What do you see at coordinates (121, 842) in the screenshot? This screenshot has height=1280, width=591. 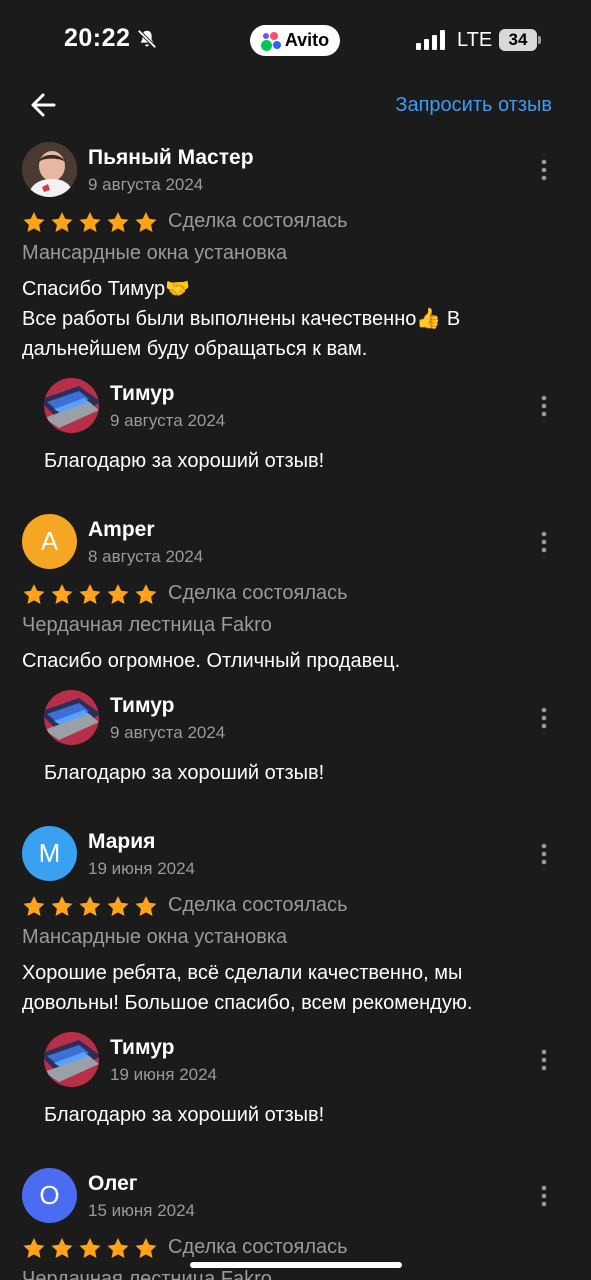 I see `review-author: Мария` at bounding box center [121, 842].